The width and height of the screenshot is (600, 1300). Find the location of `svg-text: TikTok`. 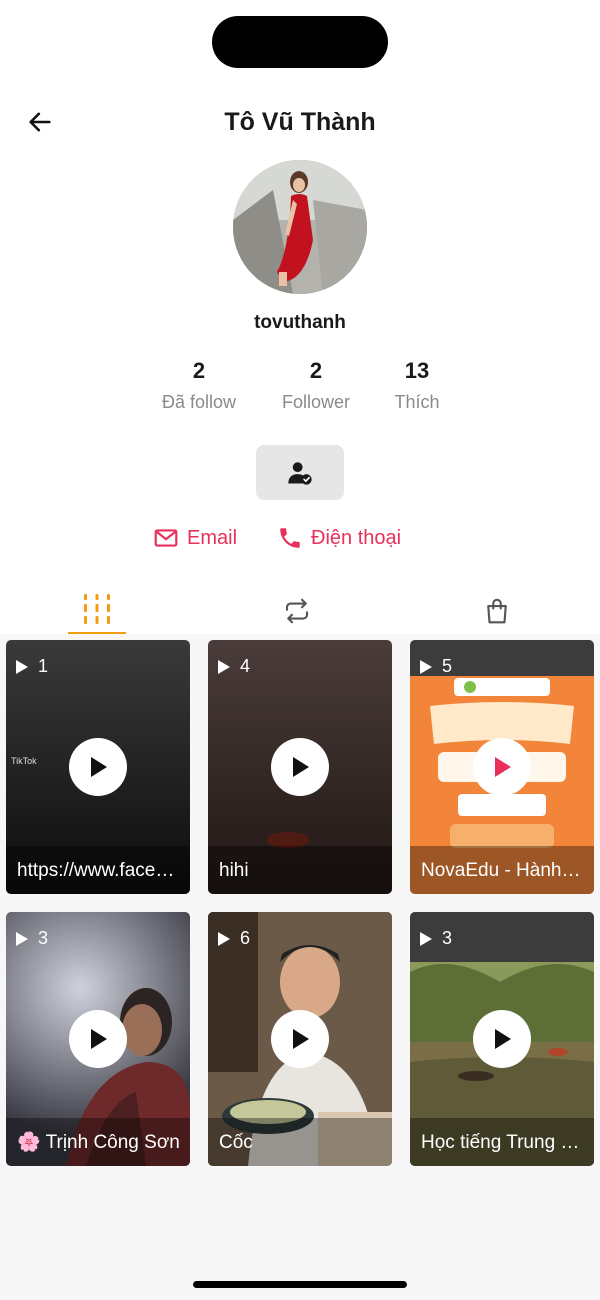

svg-text: TikTok is located at coordinates (24, 761).